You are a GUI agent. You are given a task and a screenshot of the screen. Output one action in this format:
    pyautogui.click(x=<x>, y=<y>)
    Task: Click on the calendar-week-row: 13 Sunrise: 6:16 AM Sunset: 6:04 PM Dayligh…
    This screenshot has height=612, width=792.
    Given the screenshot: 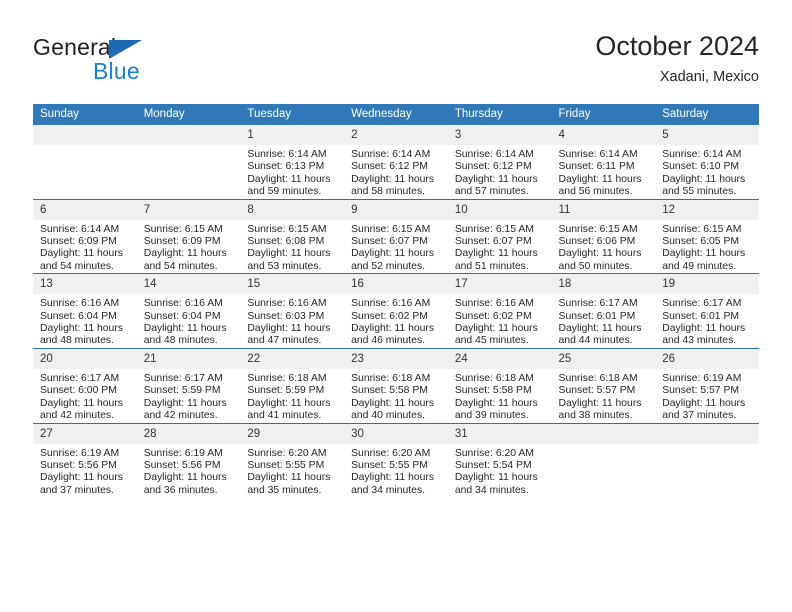 What is the action you would take?
    pyautogui.click(x=396, y=311)
    